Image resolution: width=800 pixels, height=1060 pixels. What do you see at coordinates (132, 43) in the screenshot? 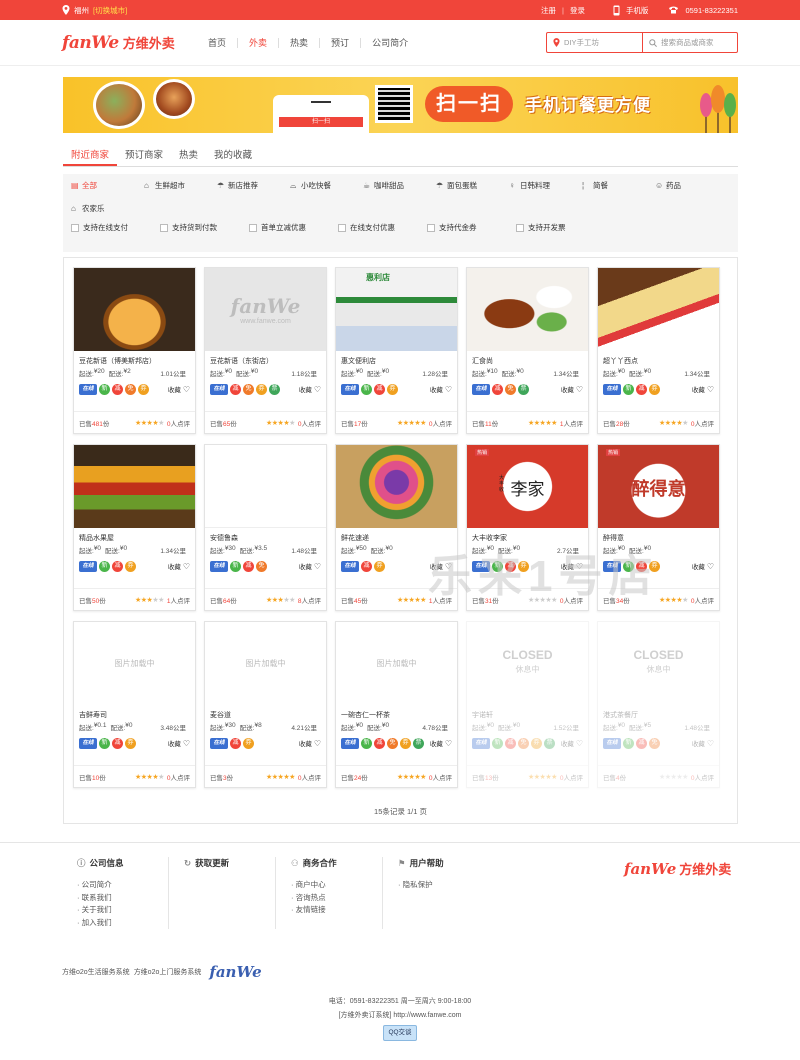
I see `site-logo: fanWe 方维外卖` at bounding box center [132, 43].